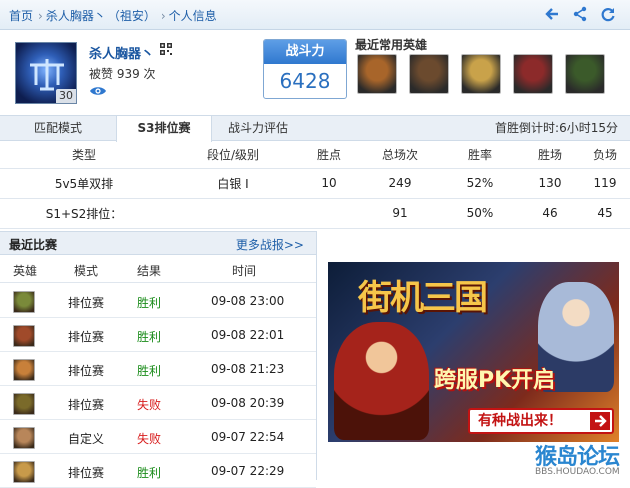 The width and height of the screenshot is (630, 488). Describe the element at coordinates (520, 421) in the screenshot. I see `ad-cta-label: 有种战出来！` at that location.